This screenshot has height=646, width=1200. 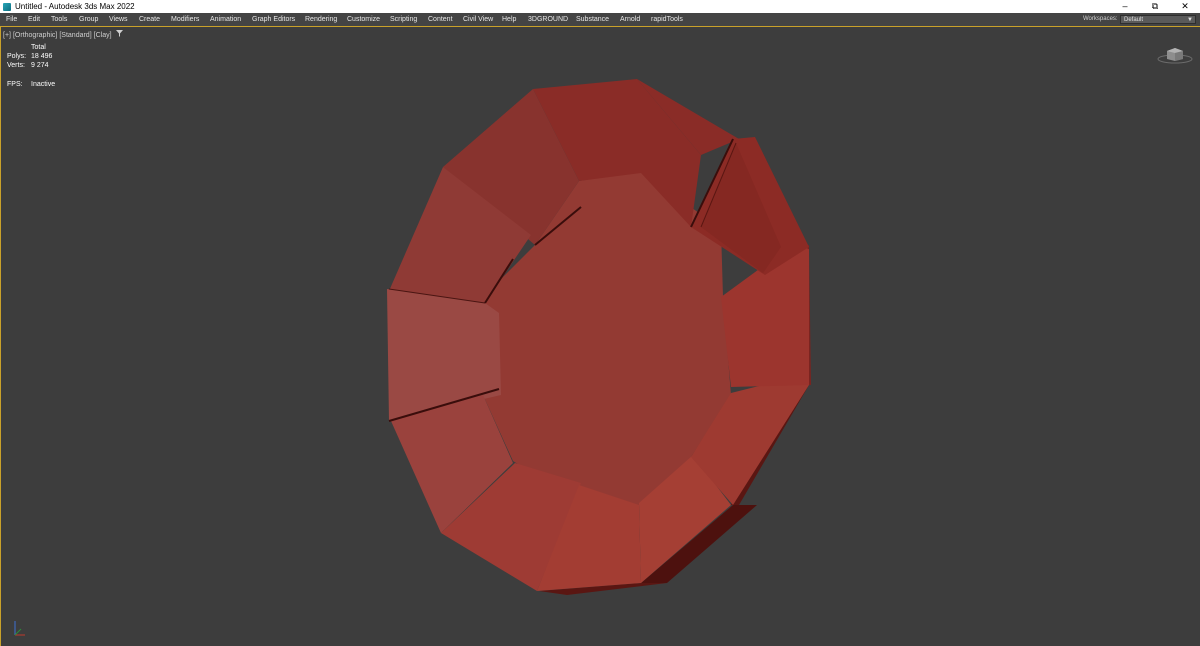 I want to click on title-bar: Untitled - Autodesk 3ds Max 2022 – ⧉ ✕, so click(x=600, y=6).